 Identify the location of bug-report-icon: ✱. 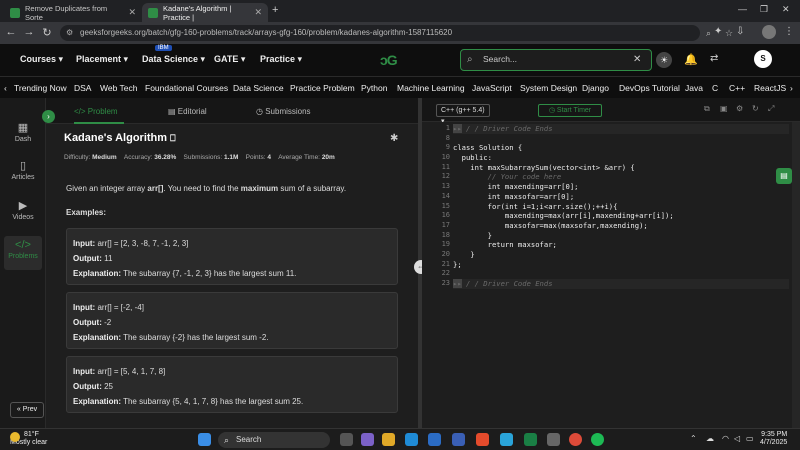
(394, 138).